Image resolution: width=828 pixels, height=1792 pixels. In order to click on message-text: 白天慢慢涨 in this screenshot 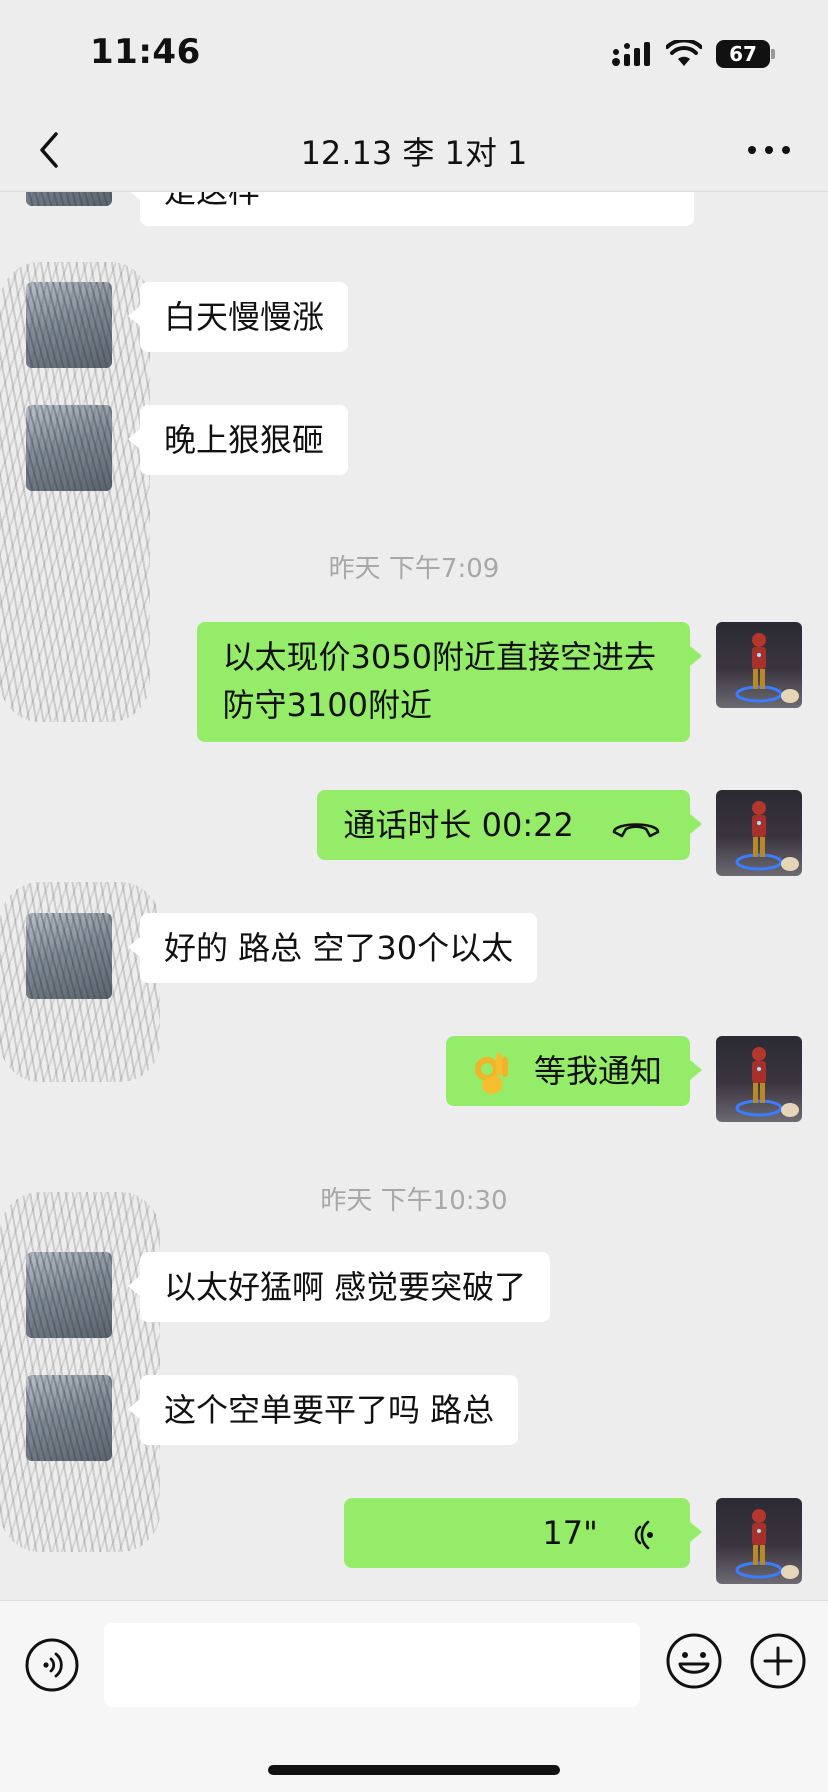, I will do `click(244, 317)`.